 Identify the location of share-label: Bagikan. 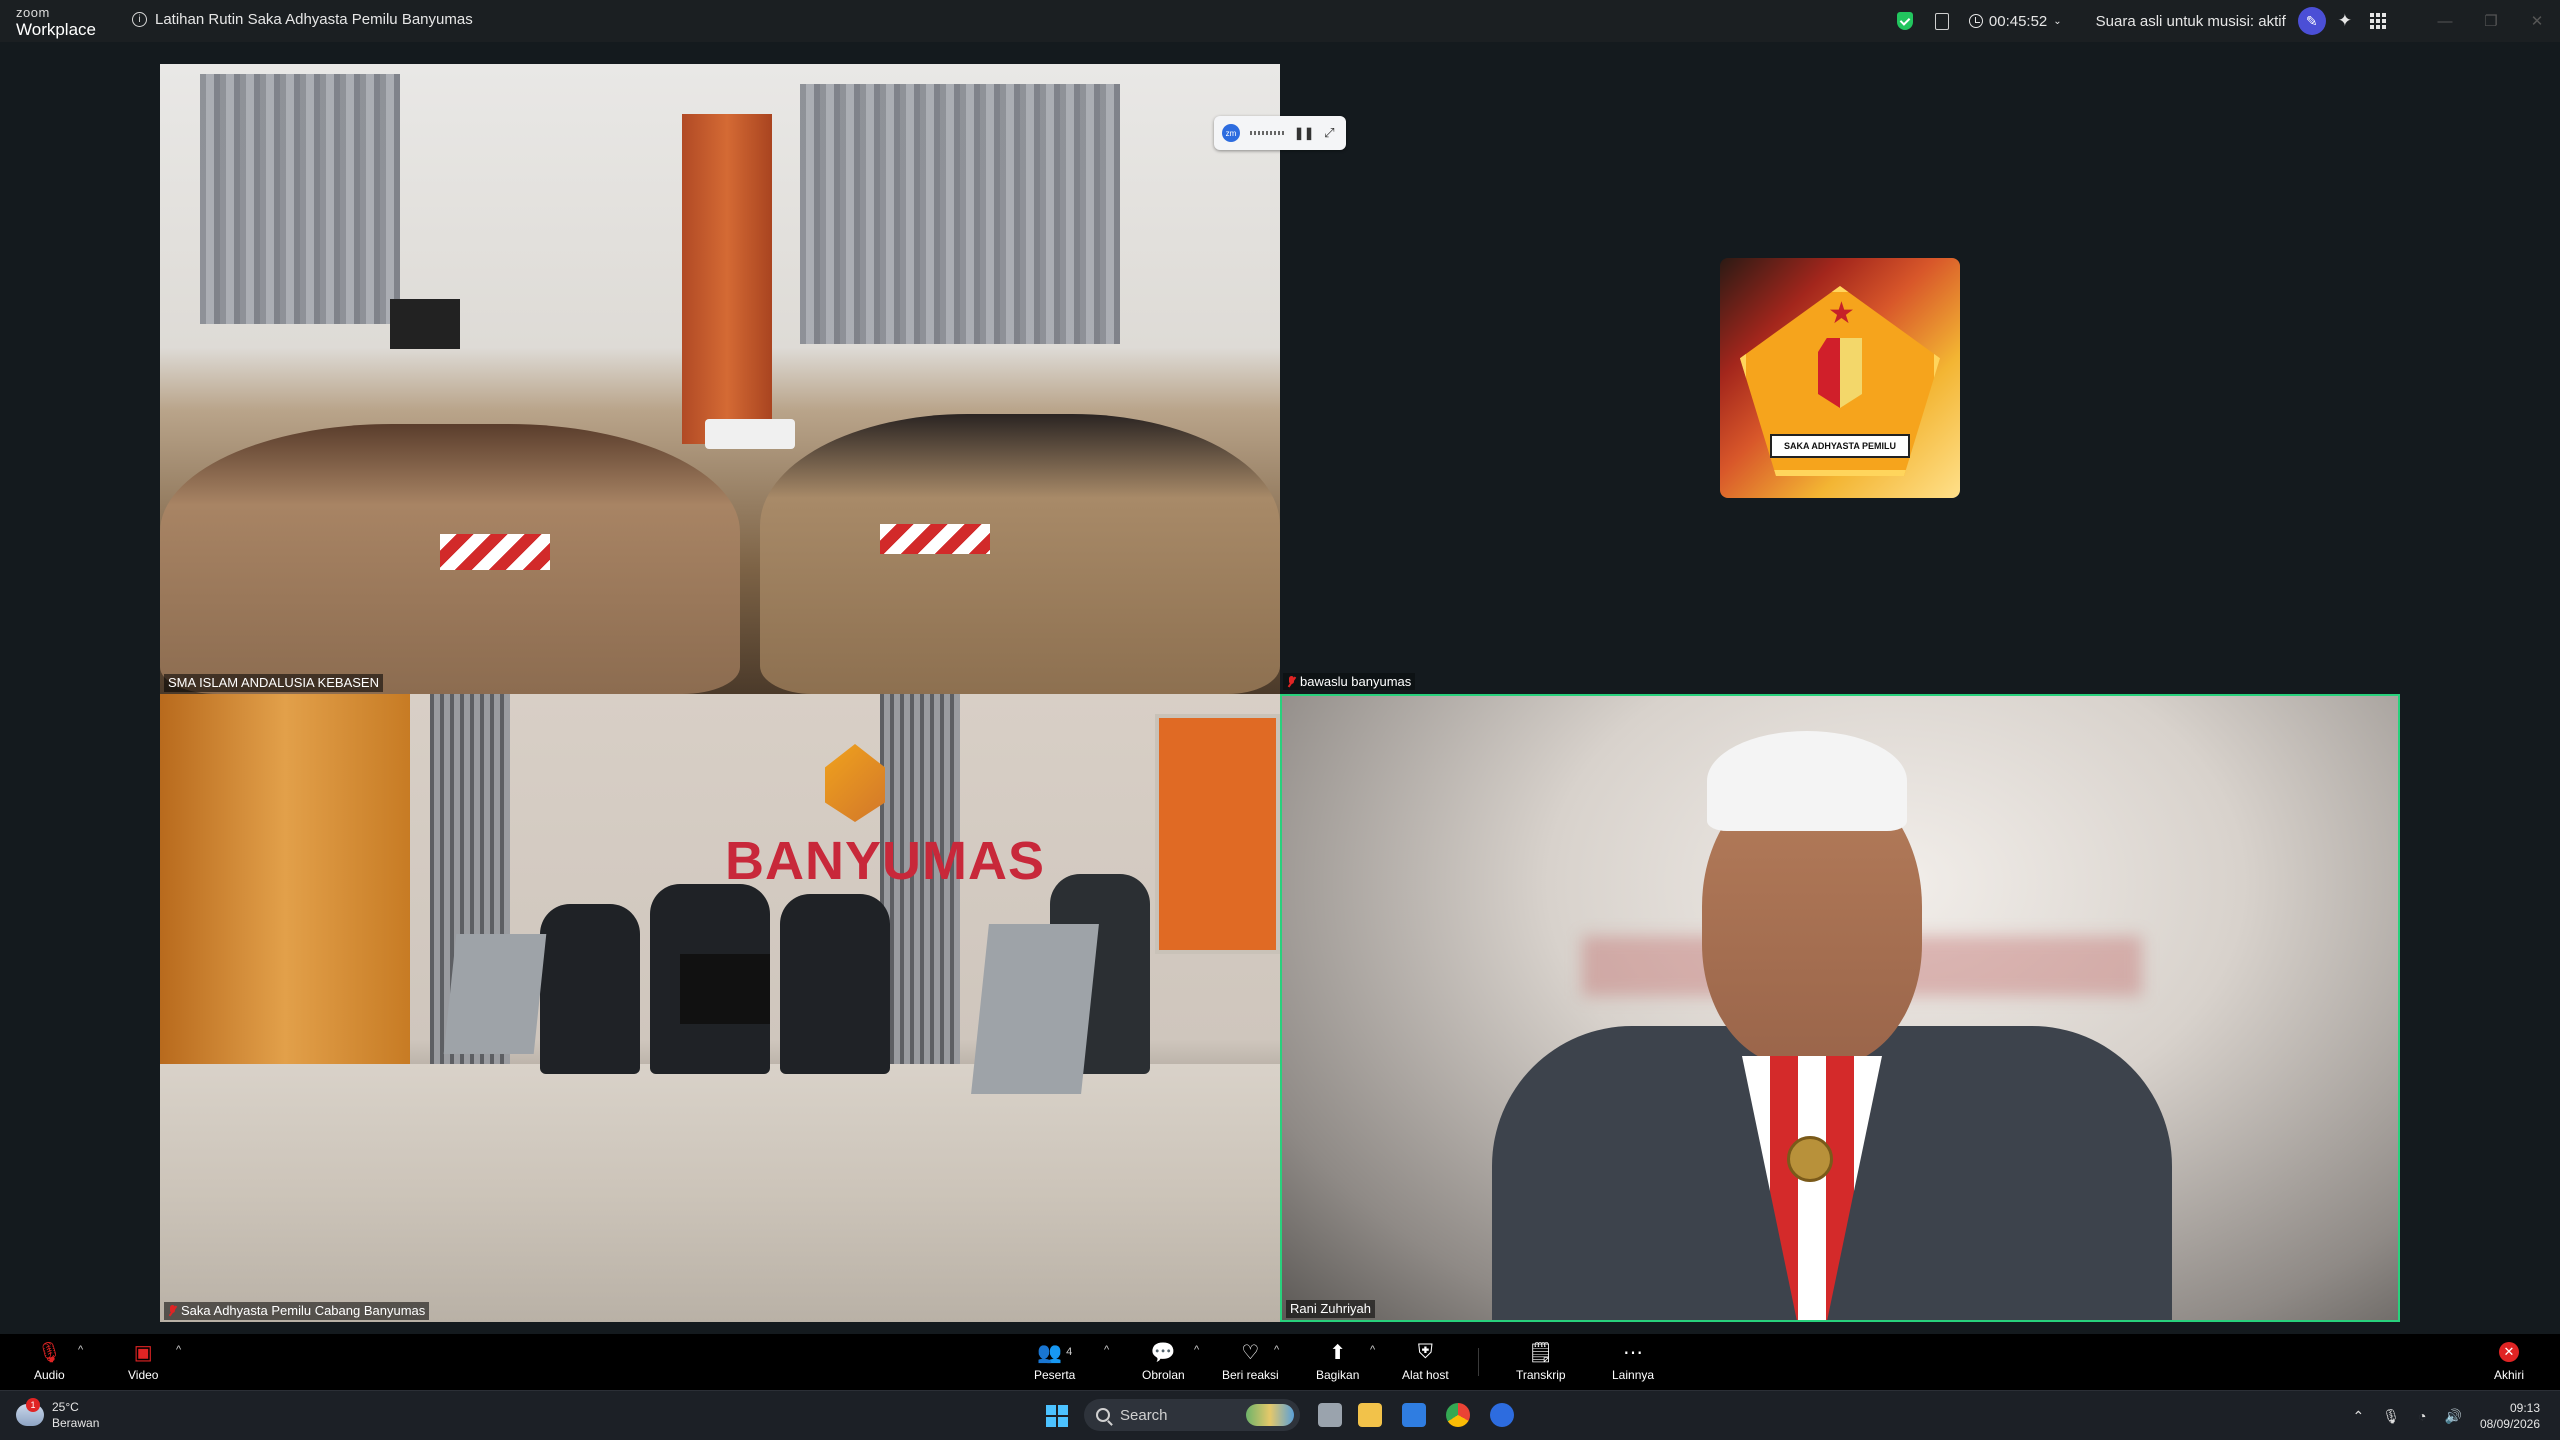
(1338, 1375).